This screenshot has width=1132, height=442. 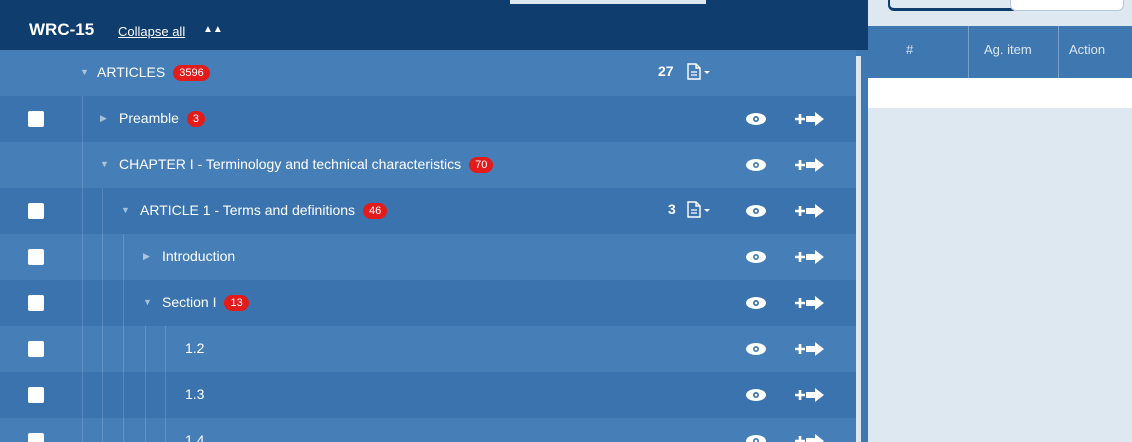 I want to click on document-count: 27, so click(x=666, y=71).